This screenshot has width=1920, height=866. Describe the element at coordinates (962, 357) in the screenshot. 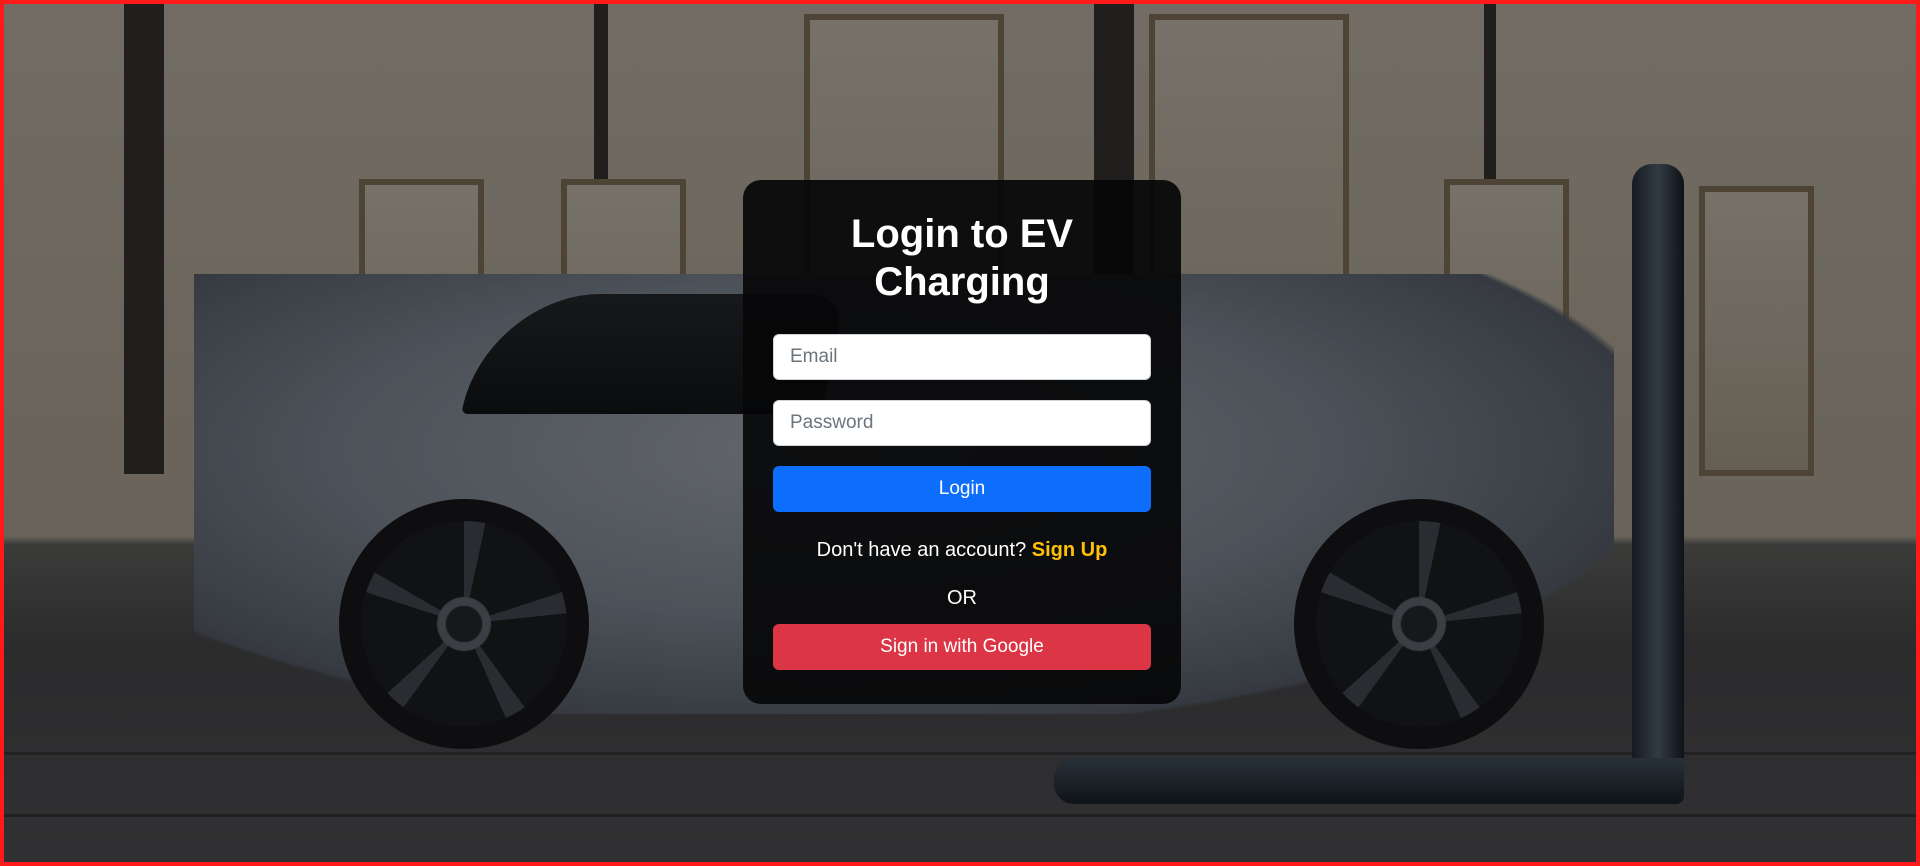

I see `email-input` at that location.